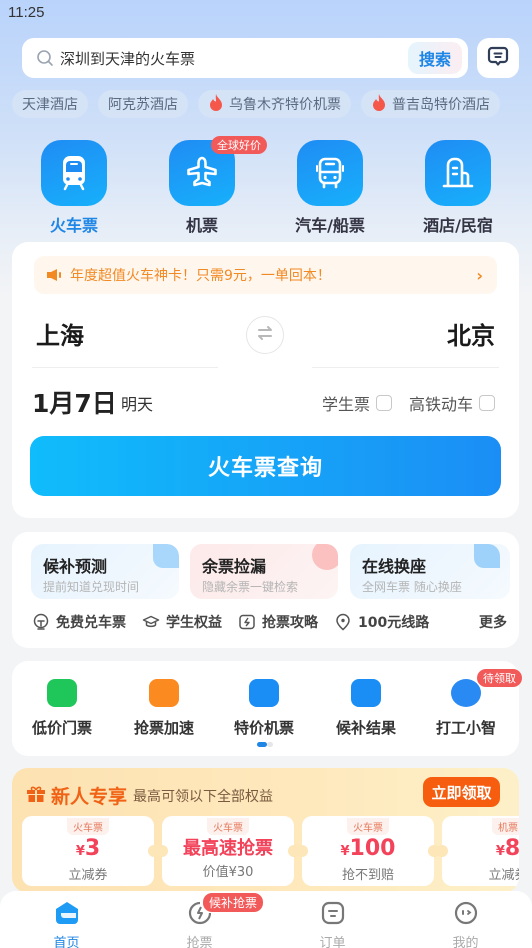 The image size is (532, 948). What do you see at coordinates (60, 333) in the screenshot?
I see `from-city: 上海` at bounding box center [60, 333].